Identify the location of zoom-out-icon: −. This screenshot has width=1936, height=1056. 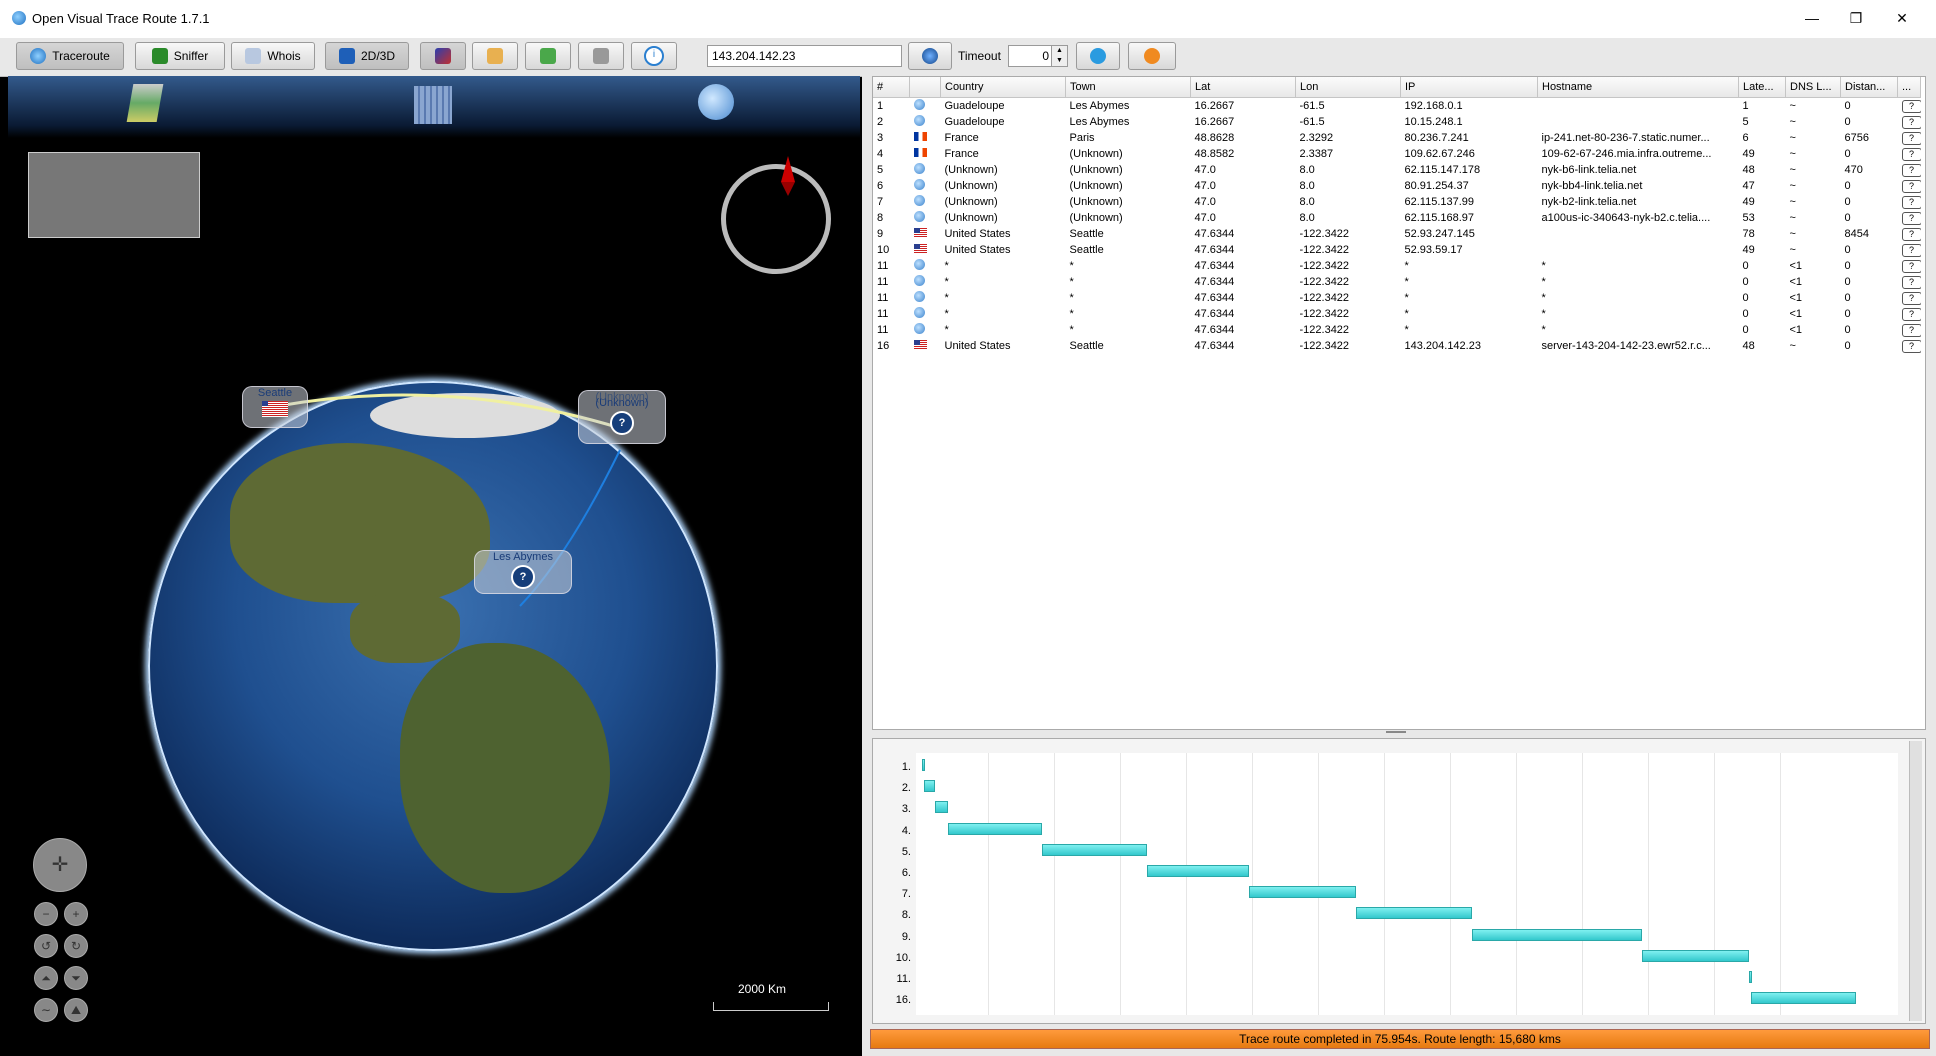
(46, 914).